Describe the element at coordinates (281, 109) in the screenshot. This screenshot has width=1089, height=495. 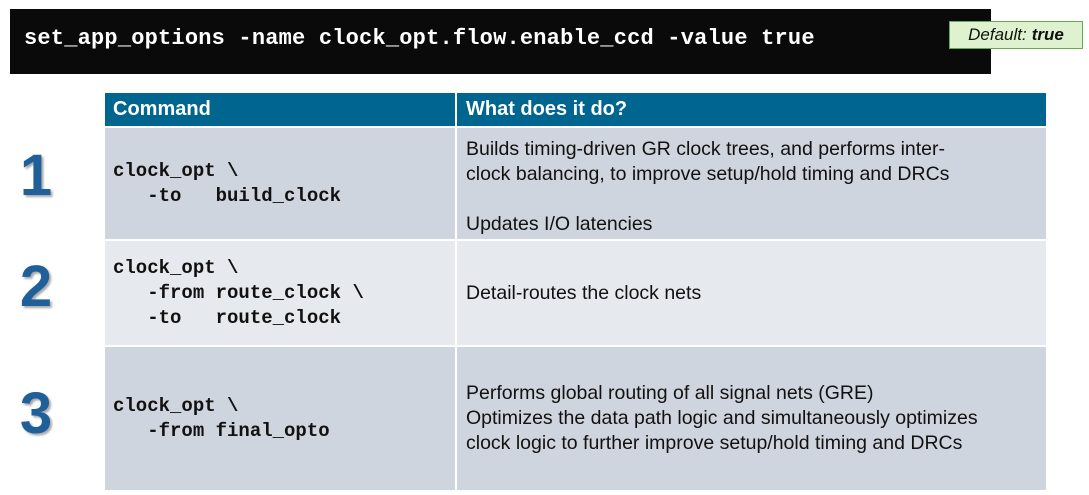
I see `header-command: Command` at that location.